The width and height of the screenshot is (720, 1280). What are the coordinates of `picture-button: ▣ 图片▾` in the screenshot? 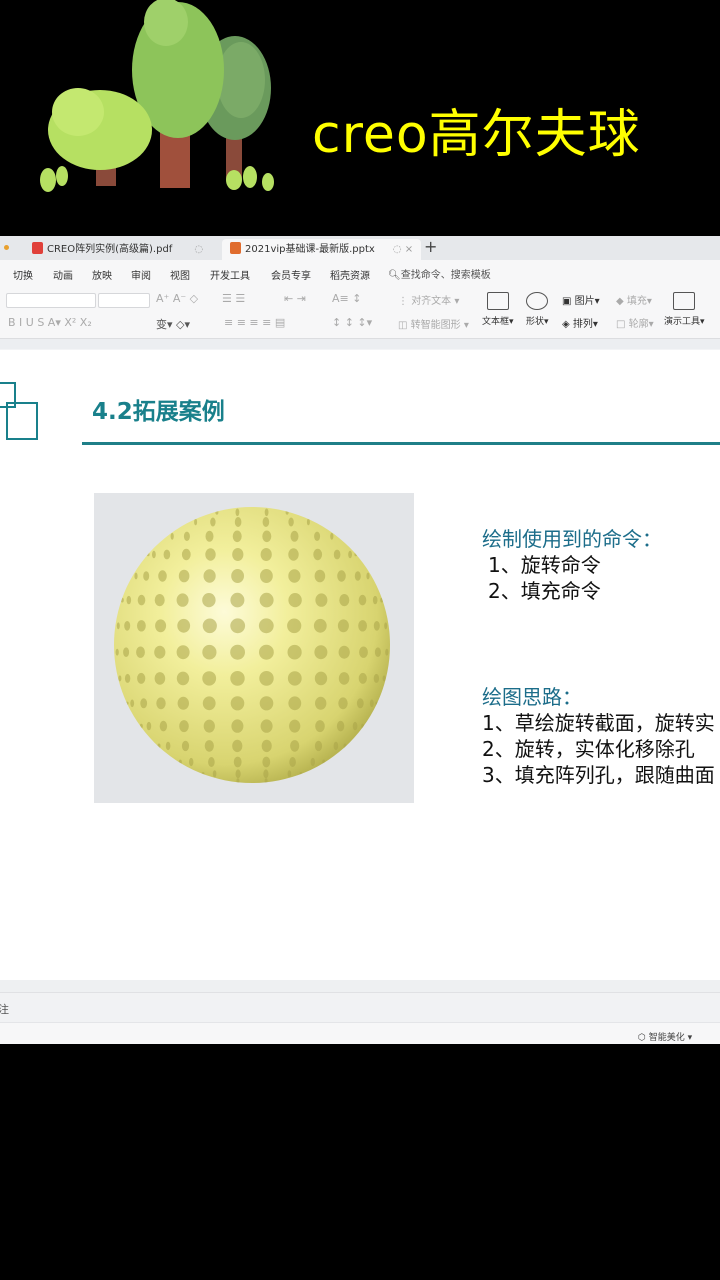 It's located at (581, 299).